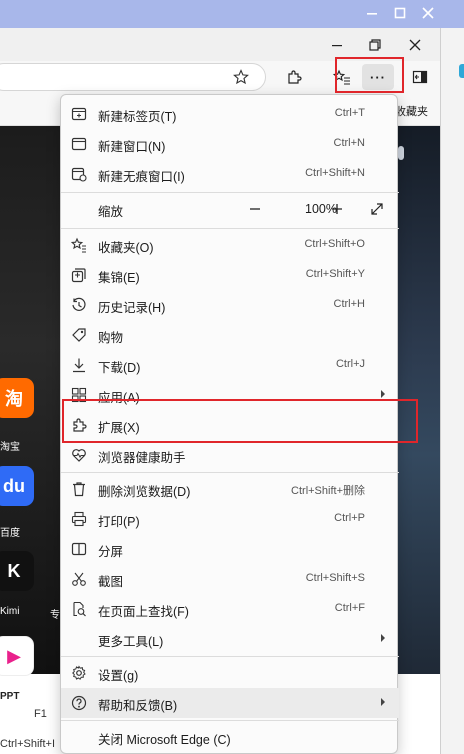 This screenshot has height=754, width=464. I want to click on menu-label: 删除浏览数据(D), so click(144, 492).